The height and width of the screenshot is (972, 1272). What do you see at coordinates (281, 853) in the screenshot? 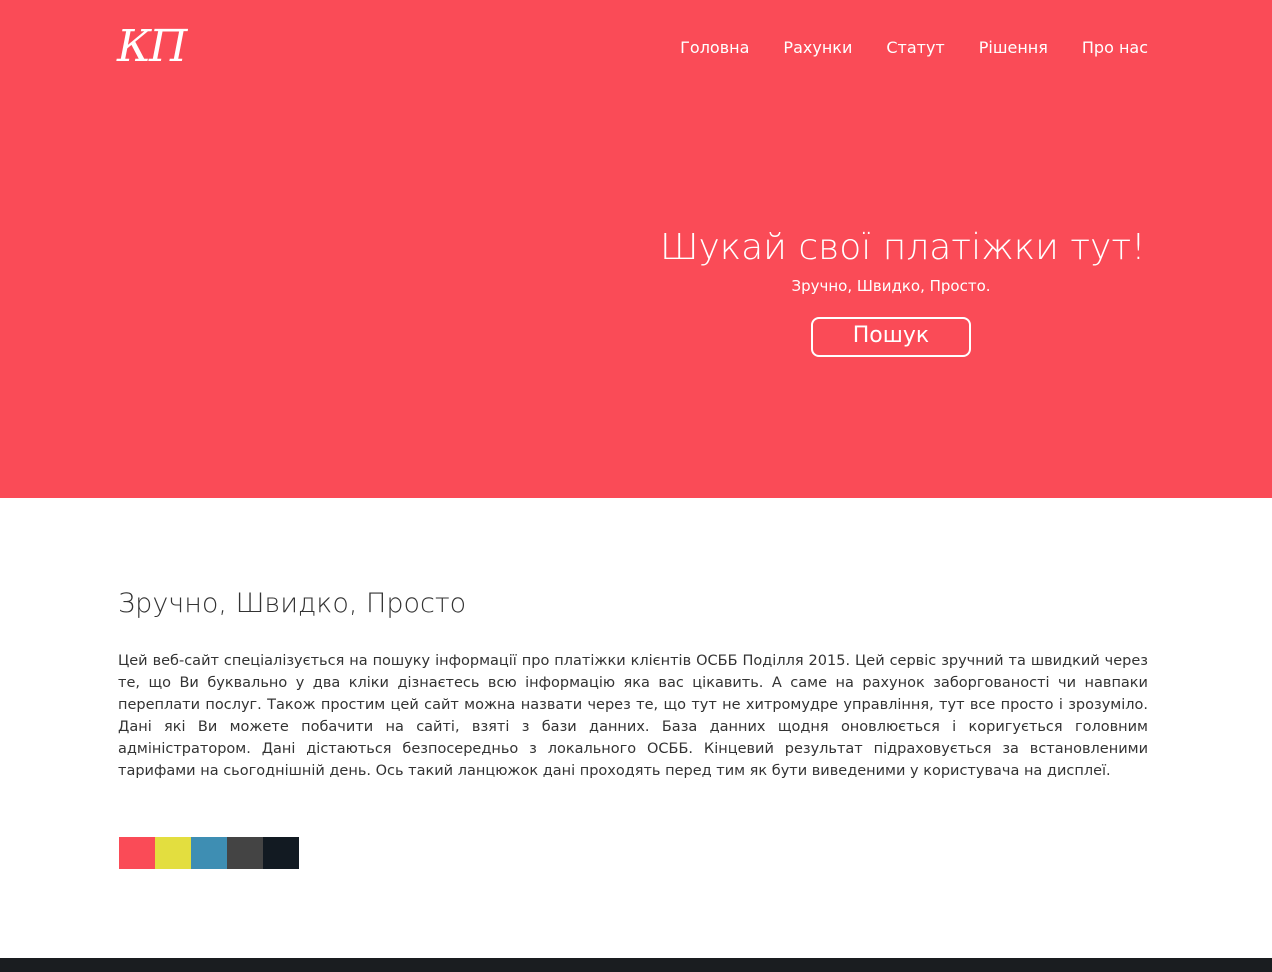
I see `color-swatch-dark` at bounding box center [281, 853].